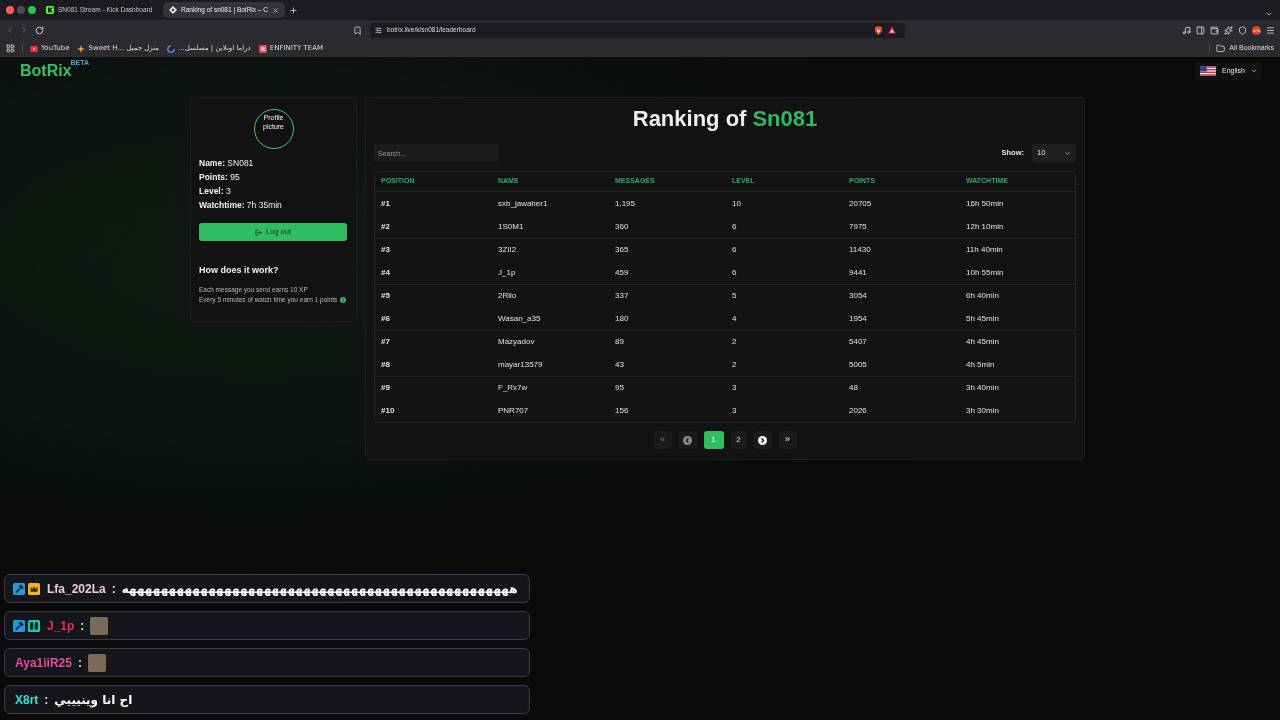 The image size is (1280, 720). What do you see at coordinates (385, 364) in the screenshot?
I see `table-cell: #8` at bounding box center [385, 364].